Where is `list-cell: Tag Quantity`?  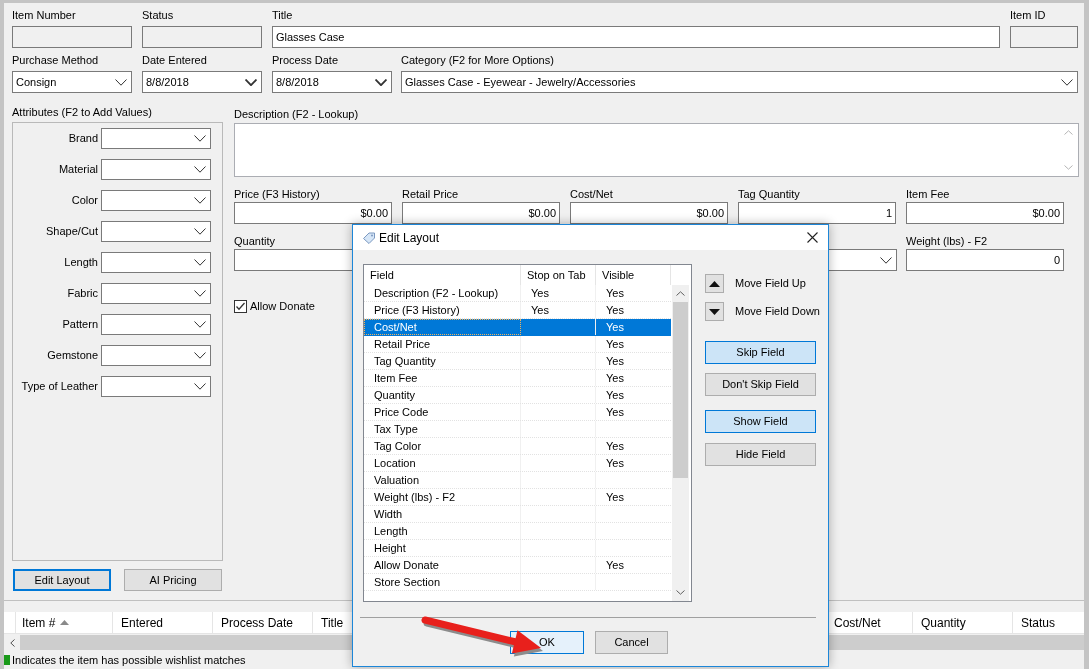
list-cell: Tag Quantity is located at coordinates (405, 361).